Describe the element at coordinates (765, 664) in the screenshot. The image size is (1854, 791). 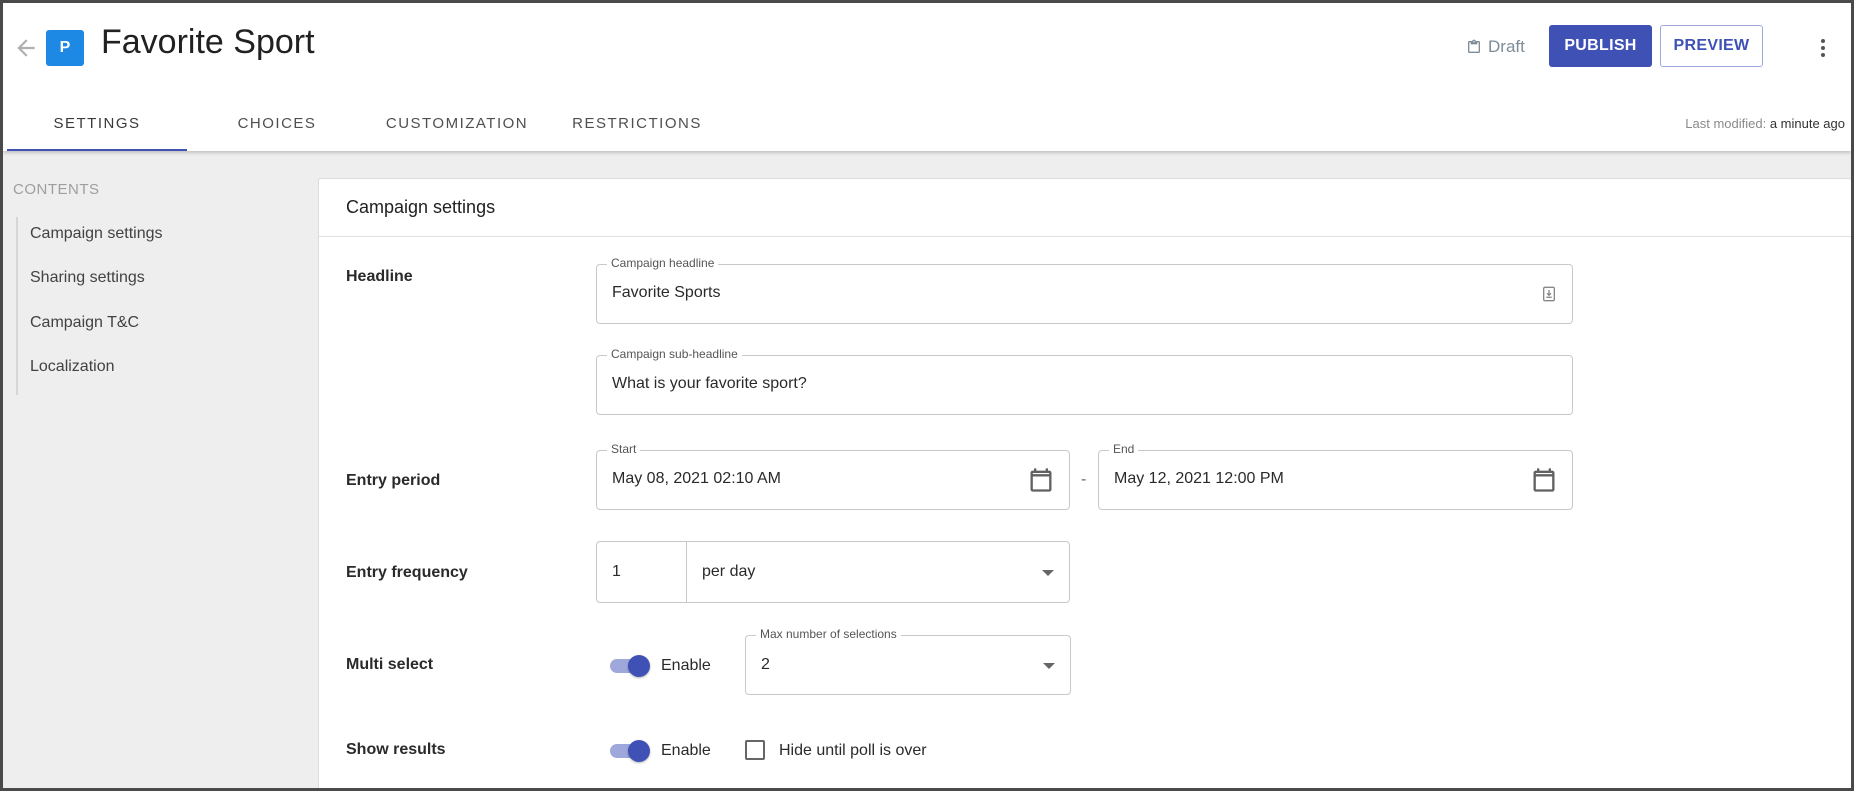
I see `max-selections-value: 2` at that location.